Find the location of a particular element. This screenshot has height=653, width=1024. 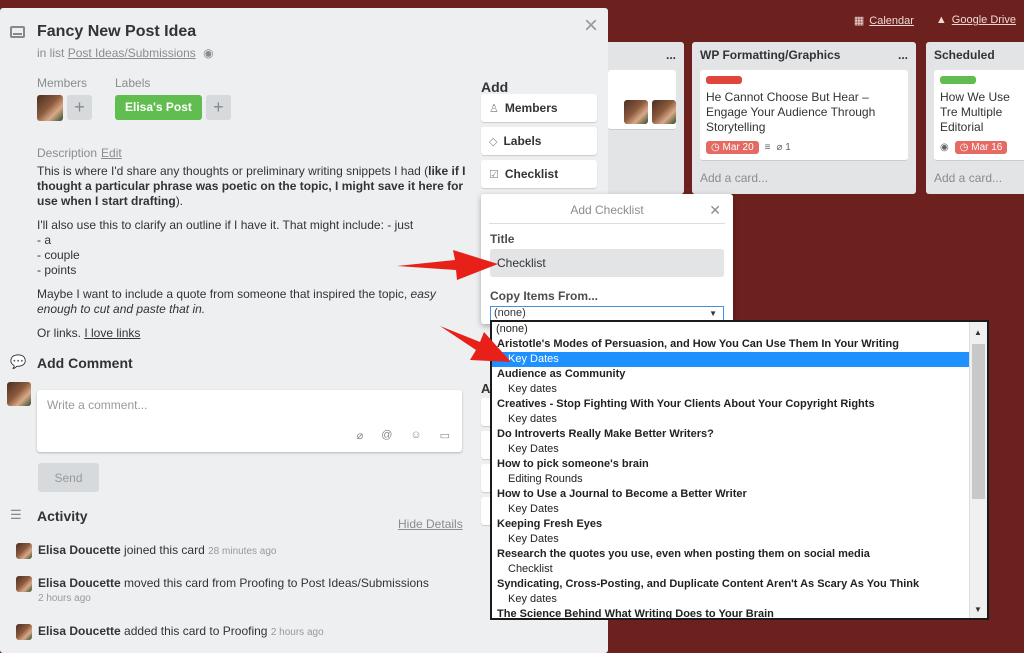

due-date-badge: ◷ Mar 16 is located at coordinates (981, 147).